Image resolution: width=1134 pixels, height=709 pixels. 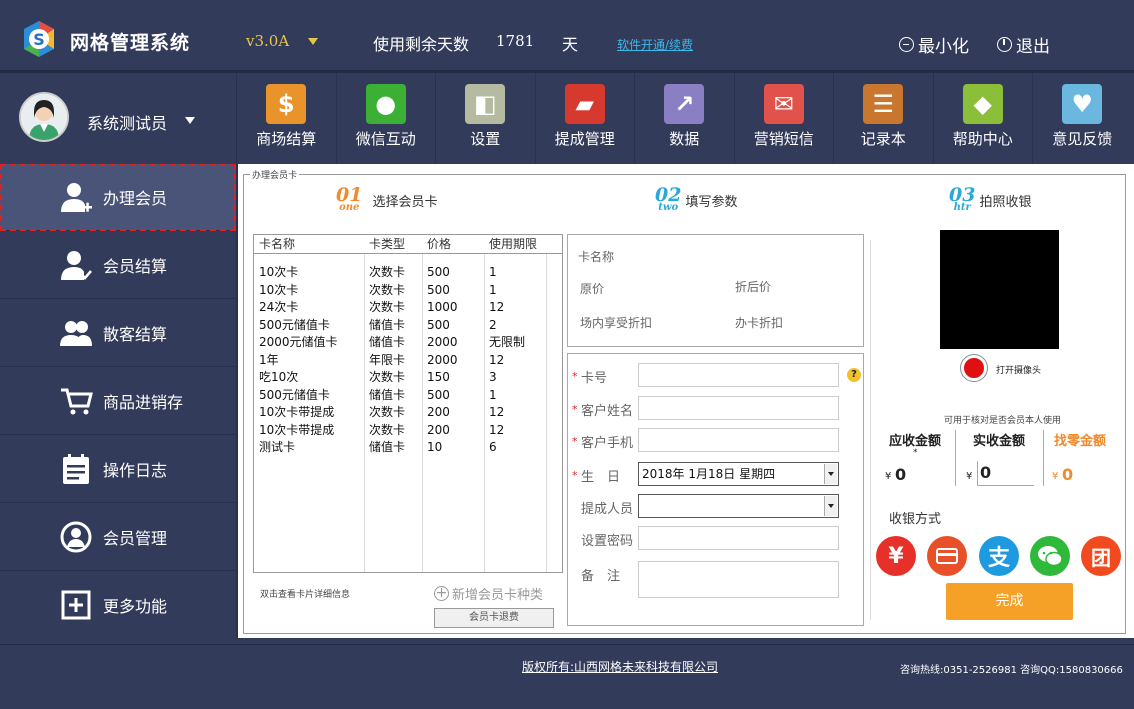 I want to click on toolbar-item-5: ✉ 营销短信, so click(x=783, y=118).